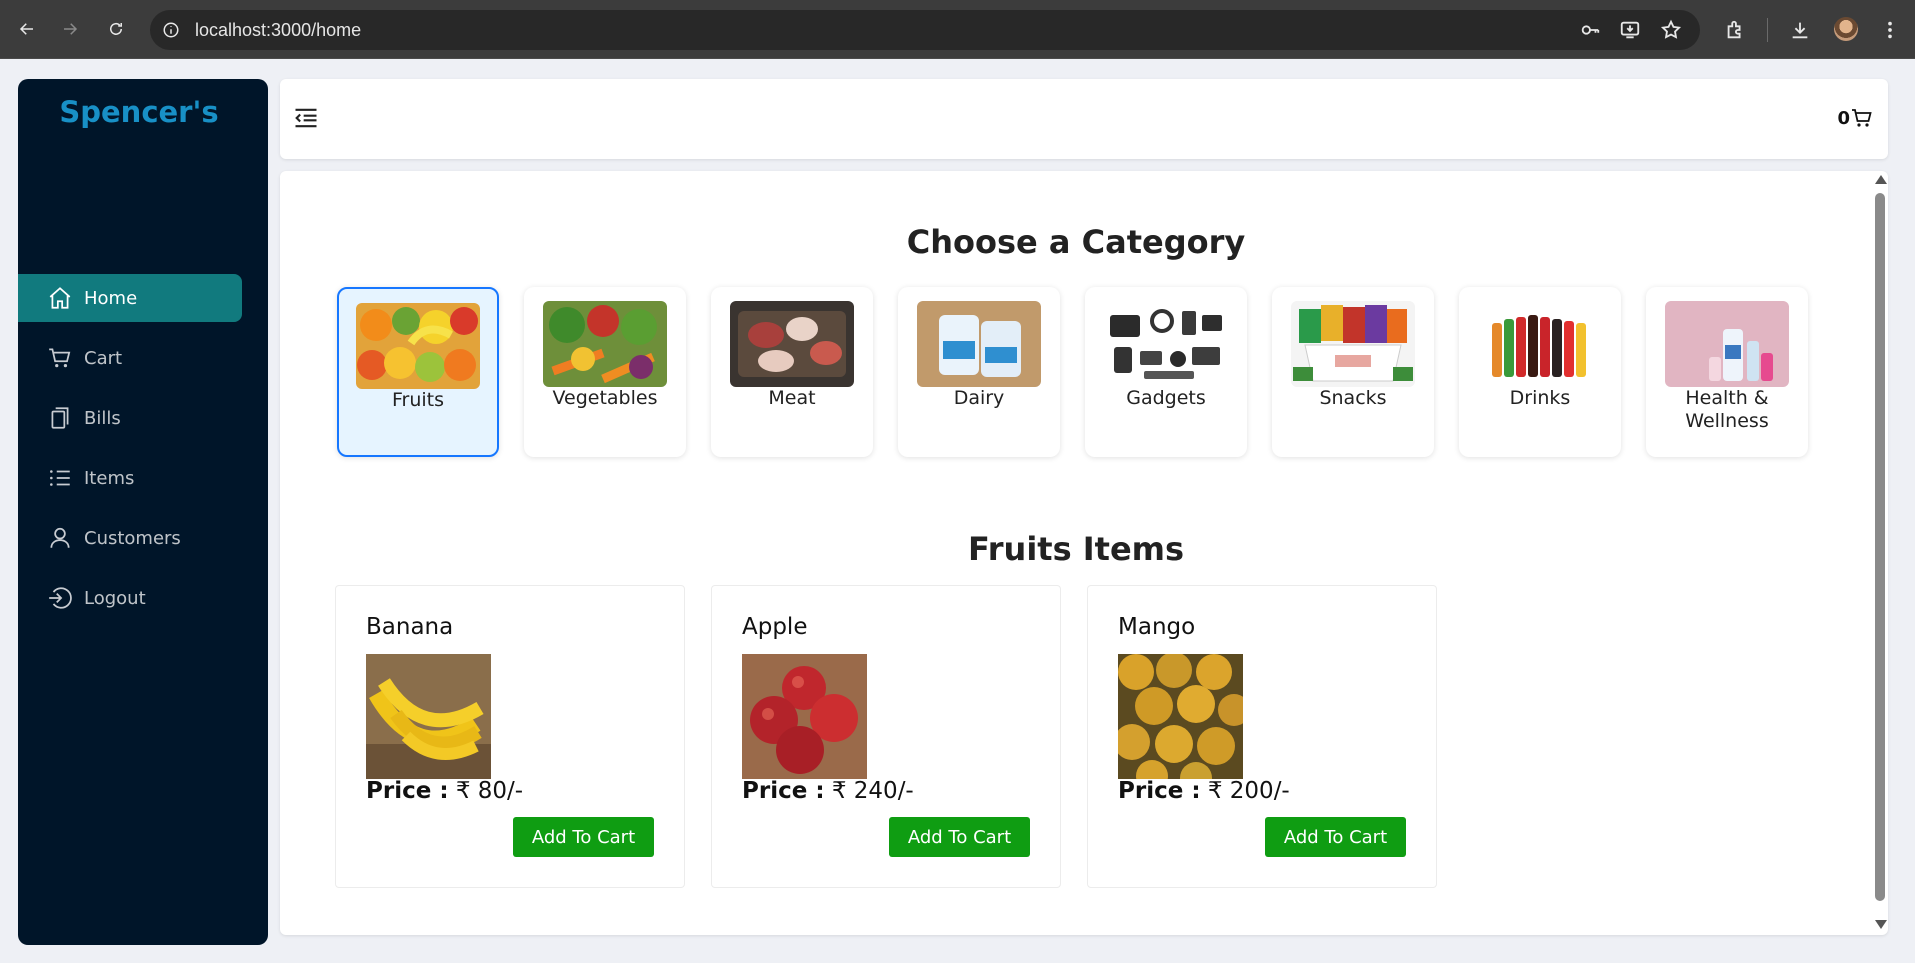 This screenshot has width=1915, height=963. What do you see at coordinates (1881, 179) in the screenshot?
I see `scroll-up-arrow-icon` at bounding box center [1881, 179].